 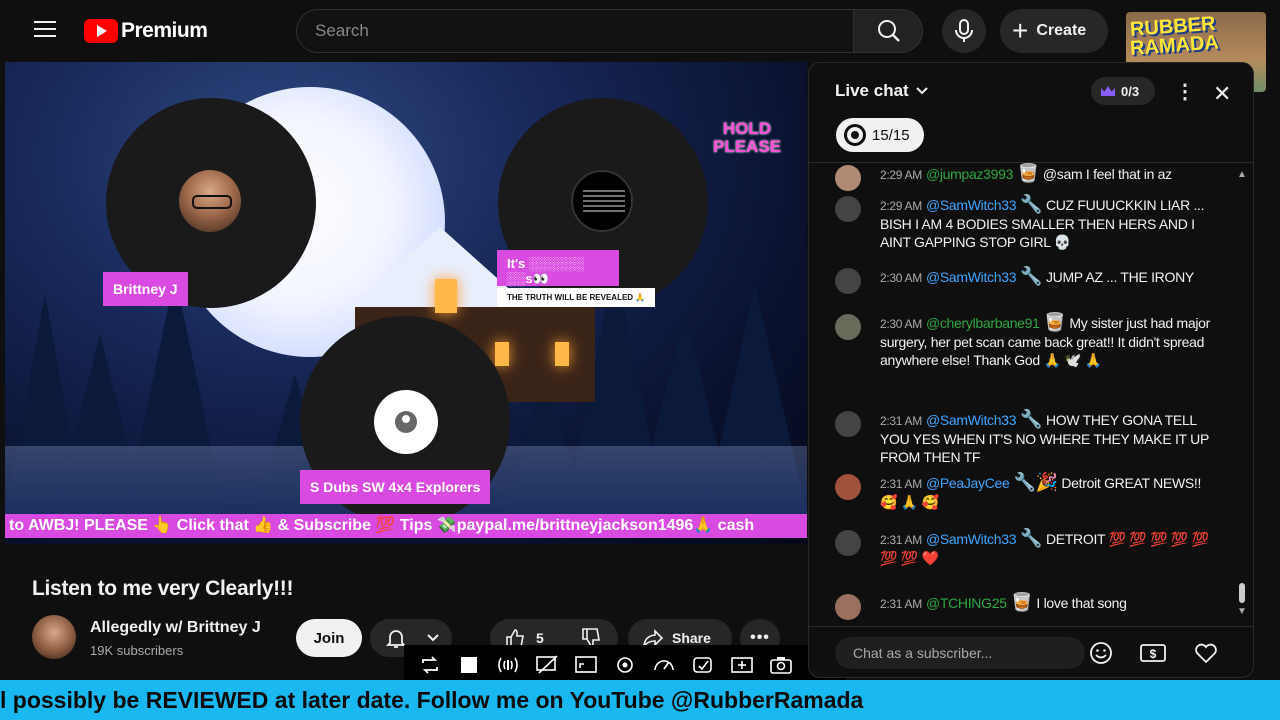 I want to click on poll-count: 15/15, so click(x=891, y=135).